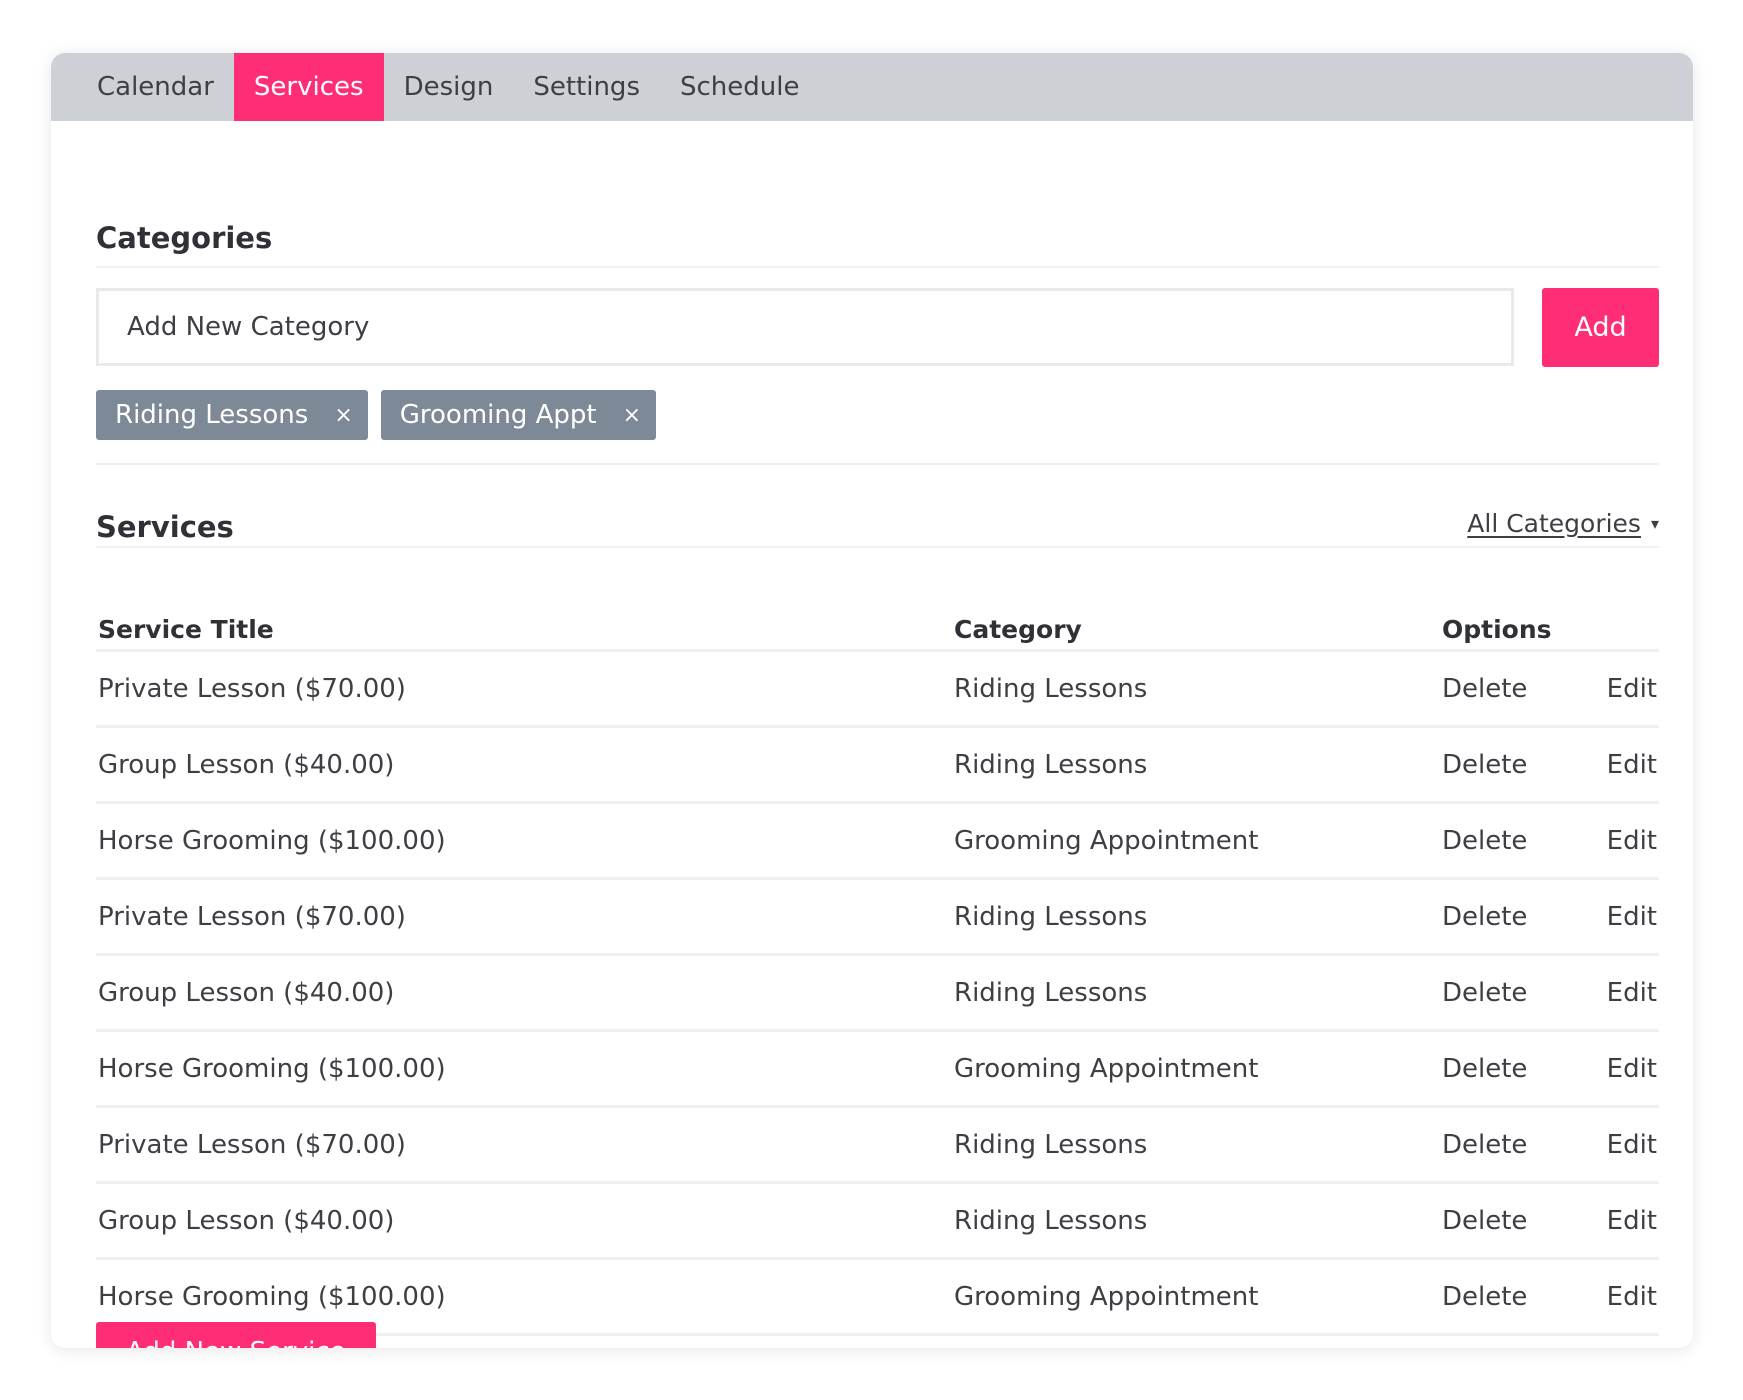 The image size is (1743, 1400). Describe the element at coordinates (184, 238) in the screenshot. I see `categories-heading: Categories` at that location.